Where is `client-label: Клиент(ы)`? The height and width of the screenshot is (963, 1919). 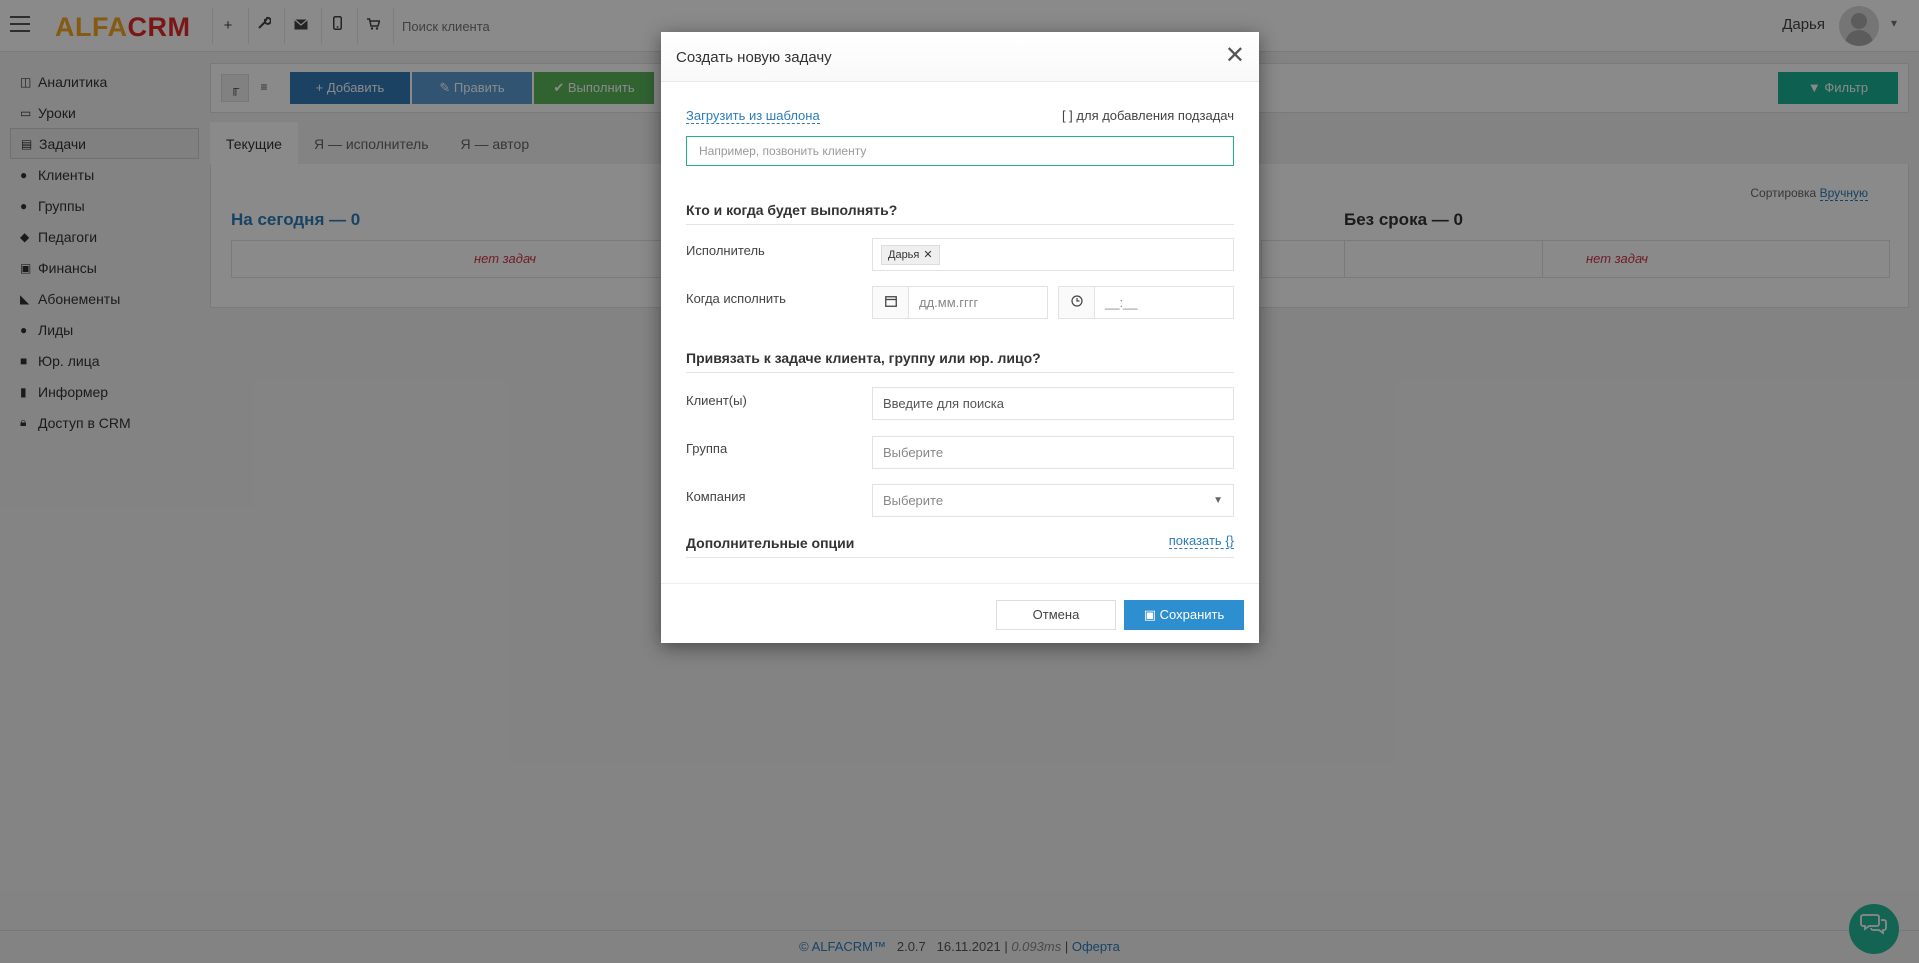
client-label: Клиент(ы) is located at coordinates (716, 400).